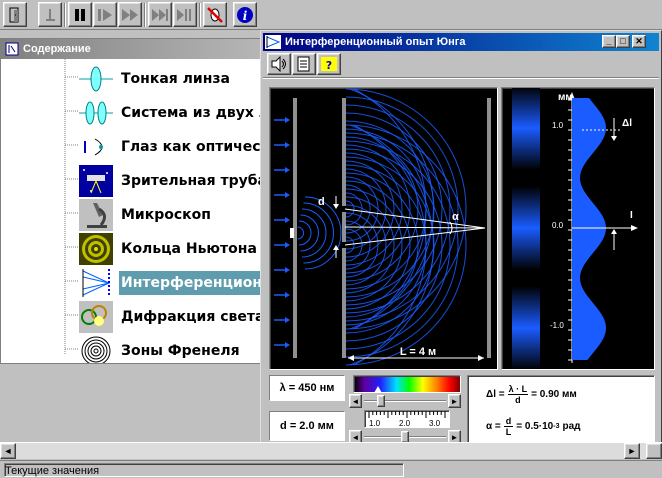 This screenshot has height=478, width=662. Describe the element at coordinates (96, 147) in the screenshot. I see `eye-icon` at that location.